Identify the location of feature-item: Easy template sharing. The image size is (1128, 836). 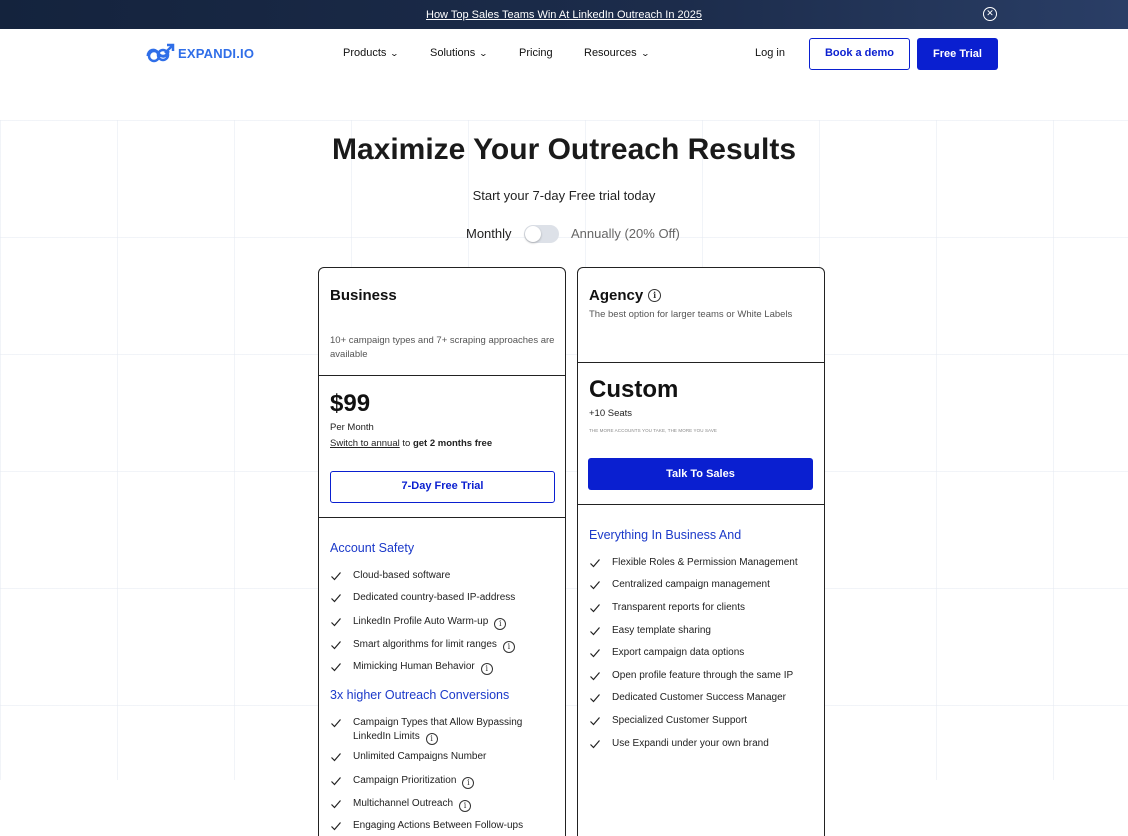
(702, 631).